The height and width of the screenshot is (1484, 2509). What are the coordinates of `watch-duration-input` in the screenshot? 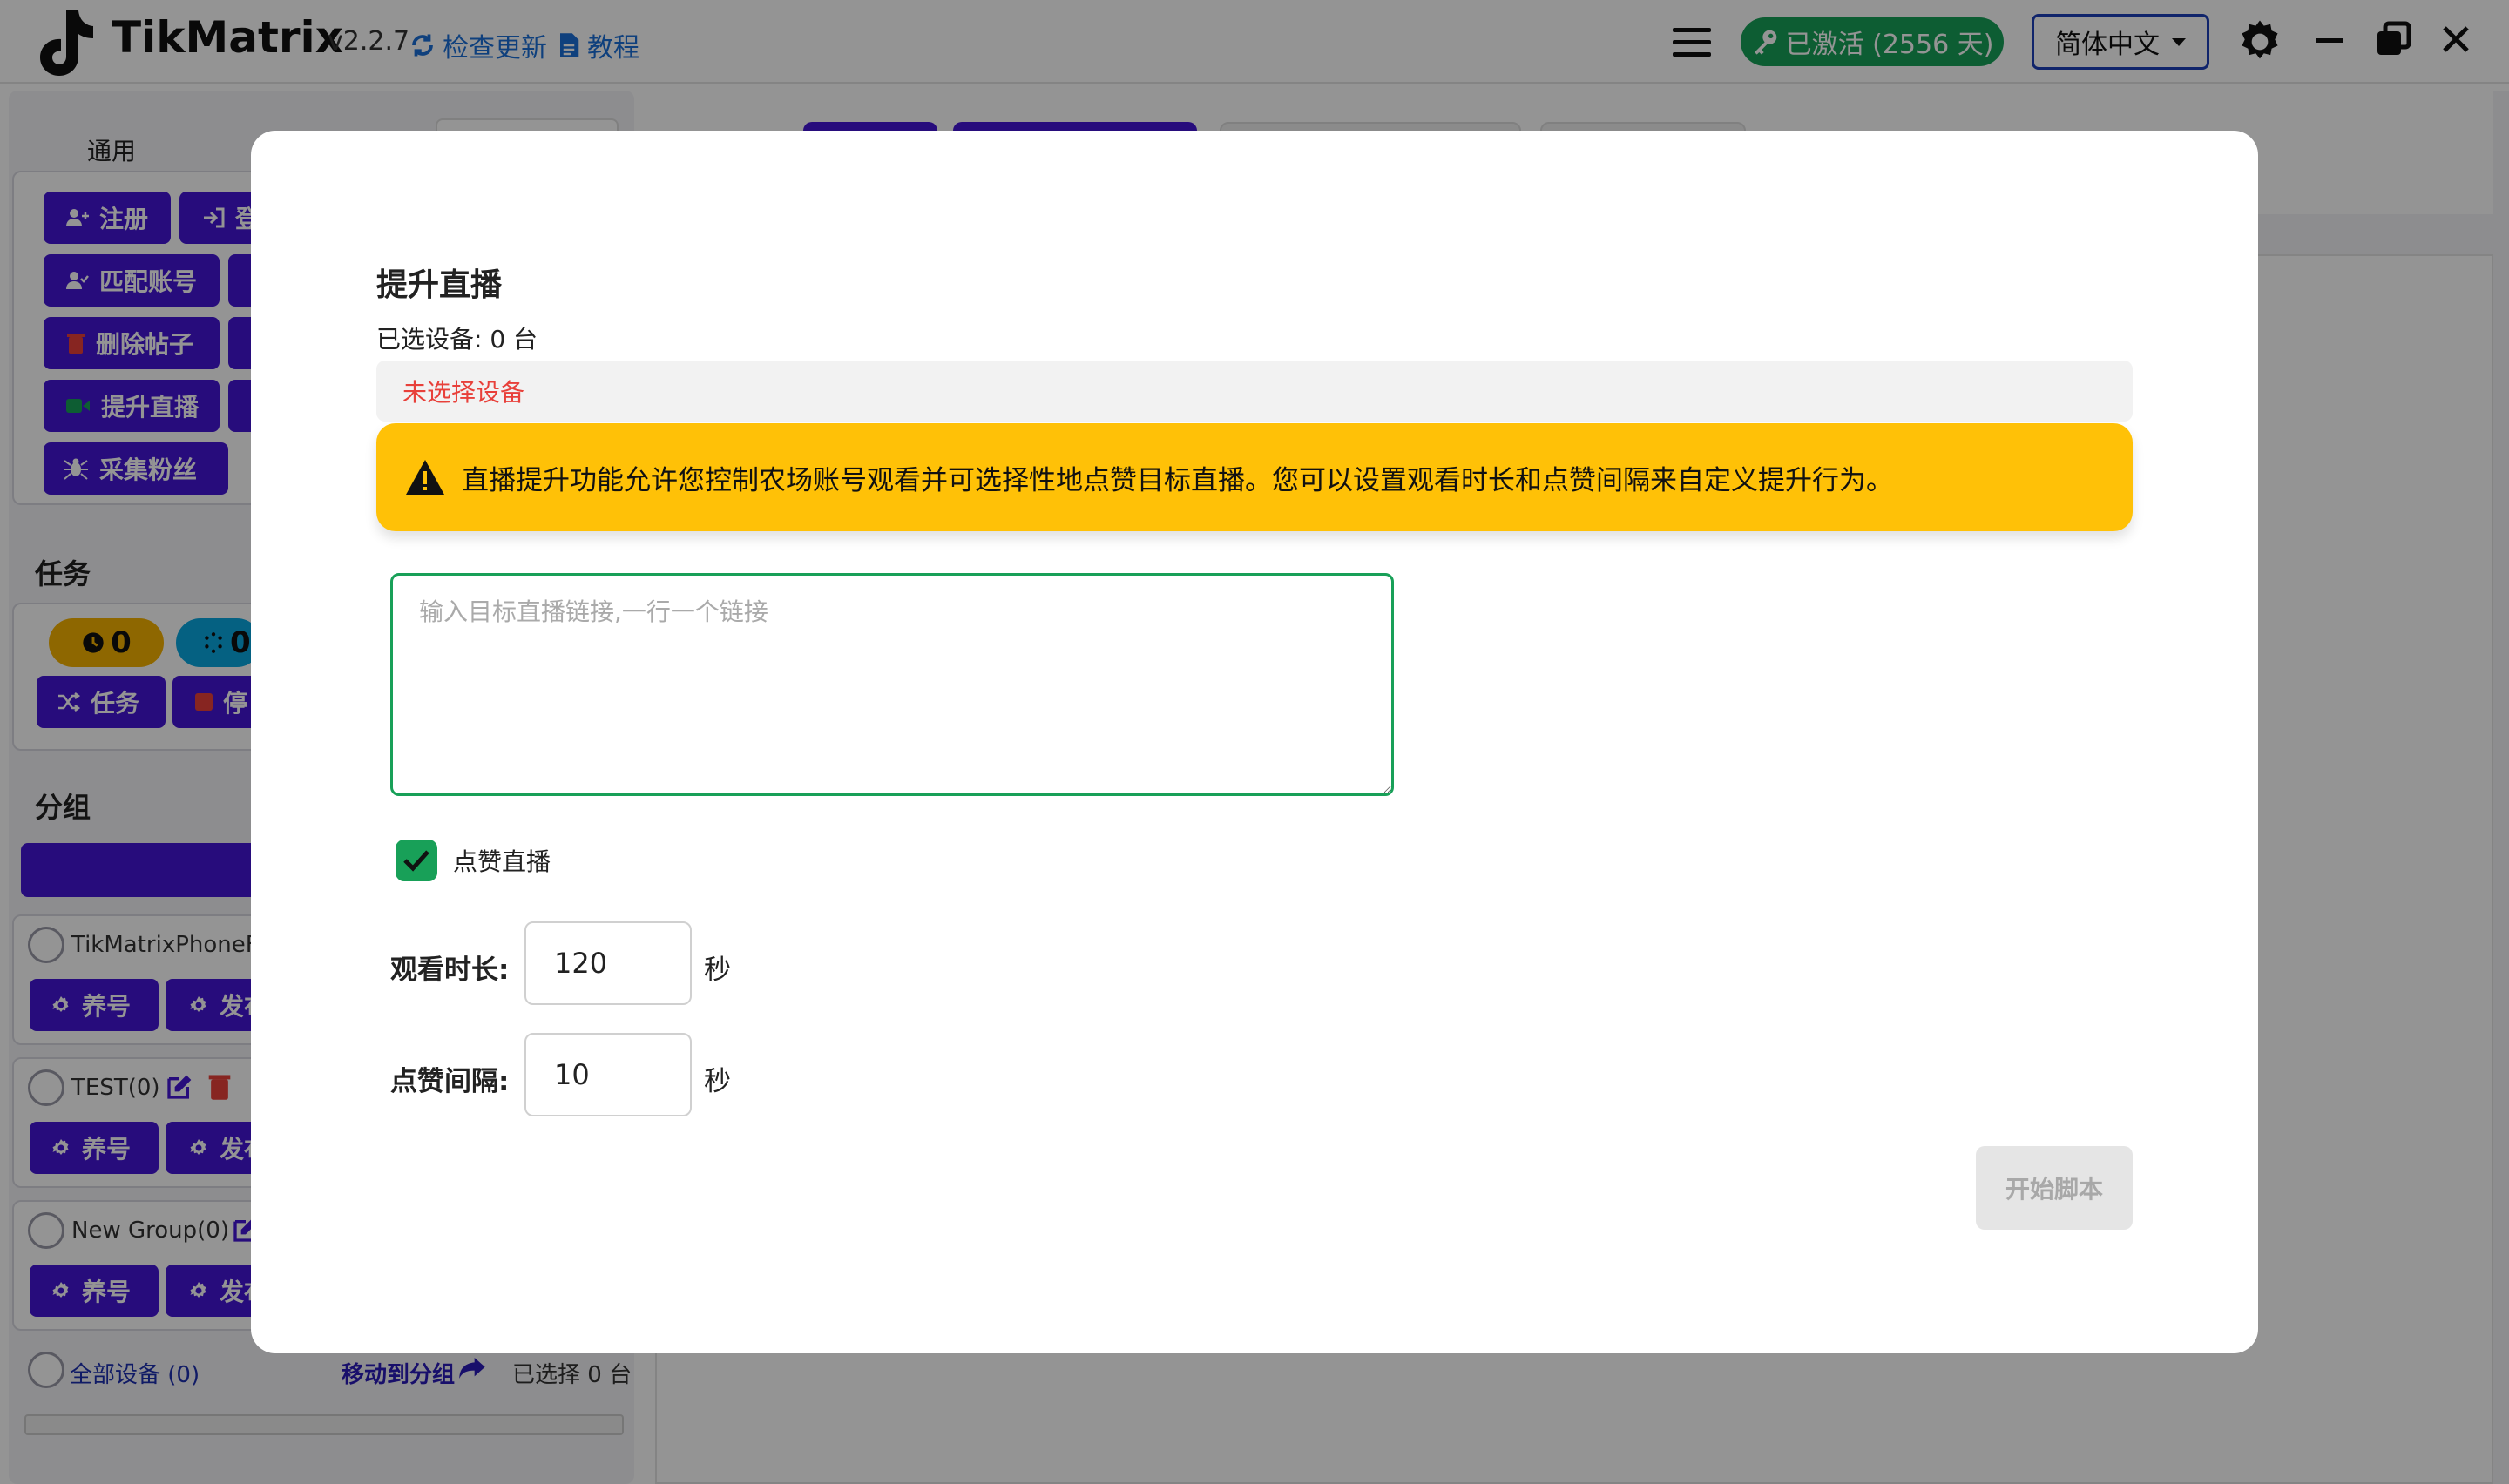 It's located at (608, 963).